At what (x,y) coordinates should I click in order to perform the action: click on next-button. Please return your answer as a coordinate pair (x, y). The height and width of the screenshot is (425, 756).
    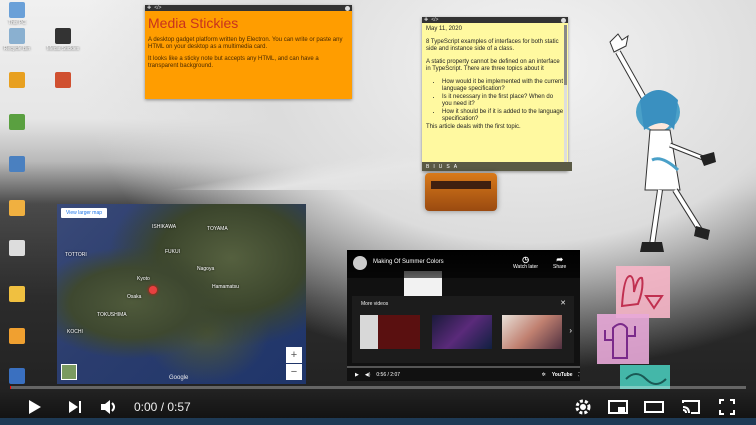
    Looking at the image, I should click on (75, 407).